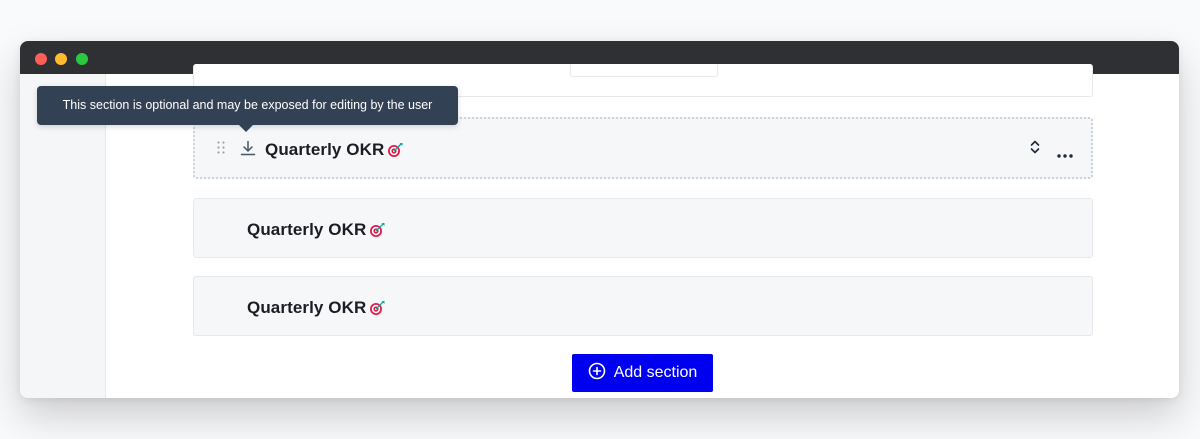 This screenshot has height=439, width=1200. What do you see at coordinates (248, 150) in the screenshot?
I see `optional-section-download-icon` at bounding box center [248, 150].